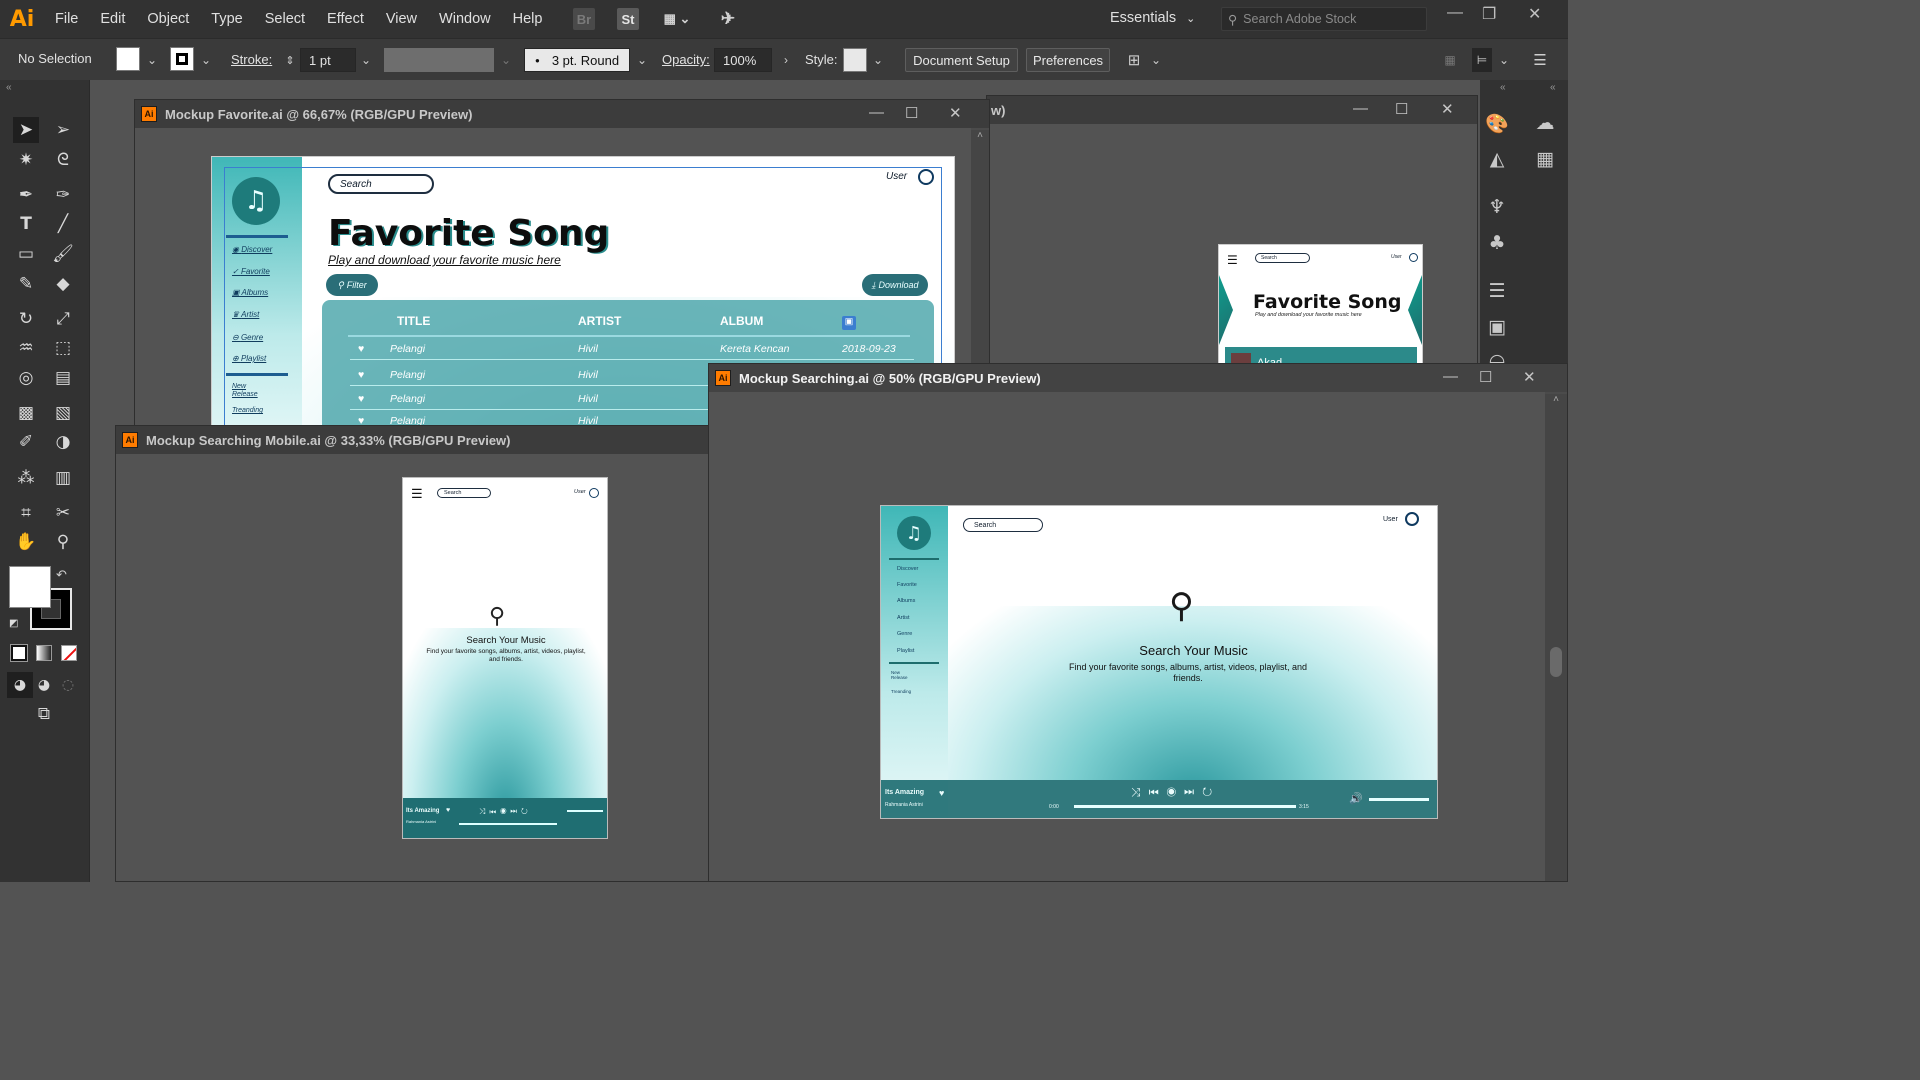 This screenshot has height=1080, width=1920. What do you see at coordinates (63, 195) in the screenshot?
I see `curvature-tool-icon: ✑` at bounding box center [63, 195].